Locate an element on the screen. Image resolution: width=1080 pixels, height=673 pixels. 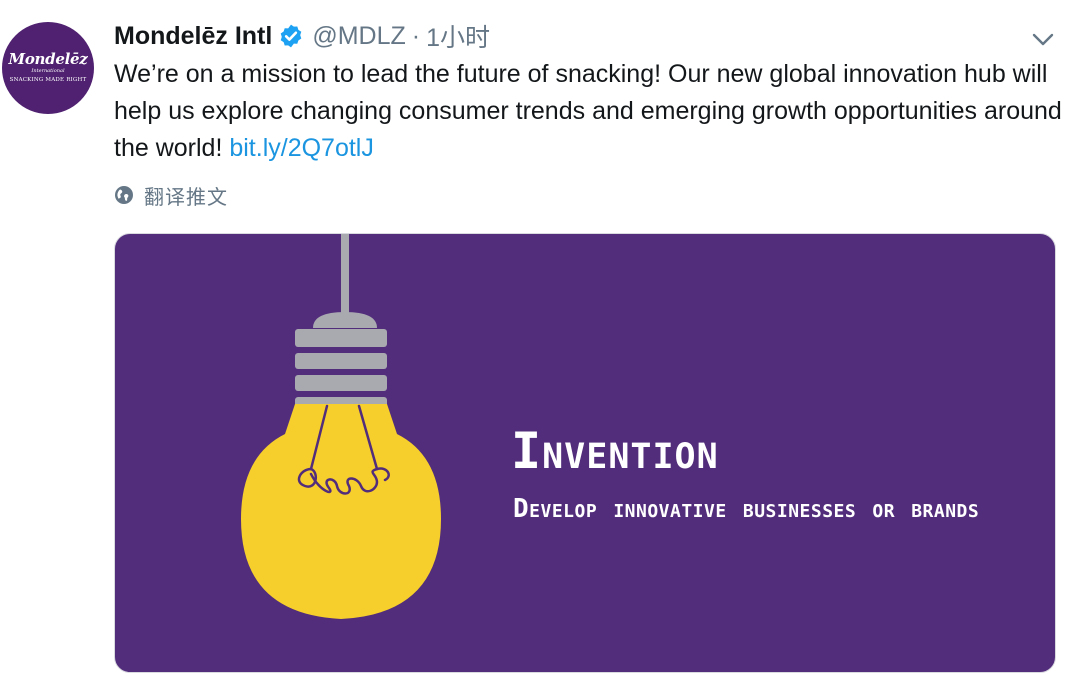
avatar-sub: International is located at coordinates (48, 71).